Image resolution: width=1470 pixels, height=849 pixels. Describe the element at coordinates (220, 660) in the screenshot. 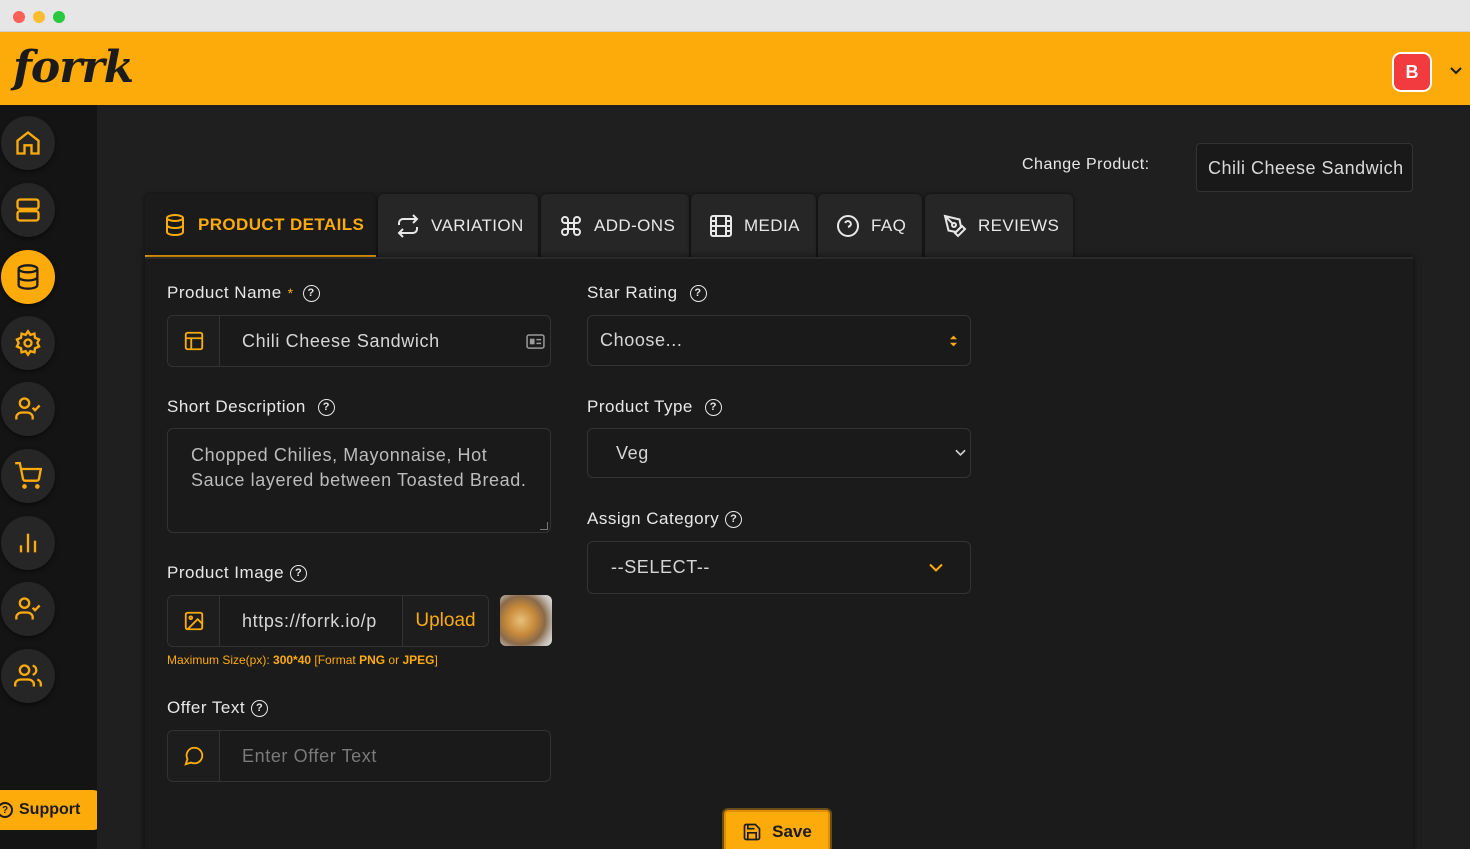

I see `hint-prefix: Maximum Size(px):` at that location.